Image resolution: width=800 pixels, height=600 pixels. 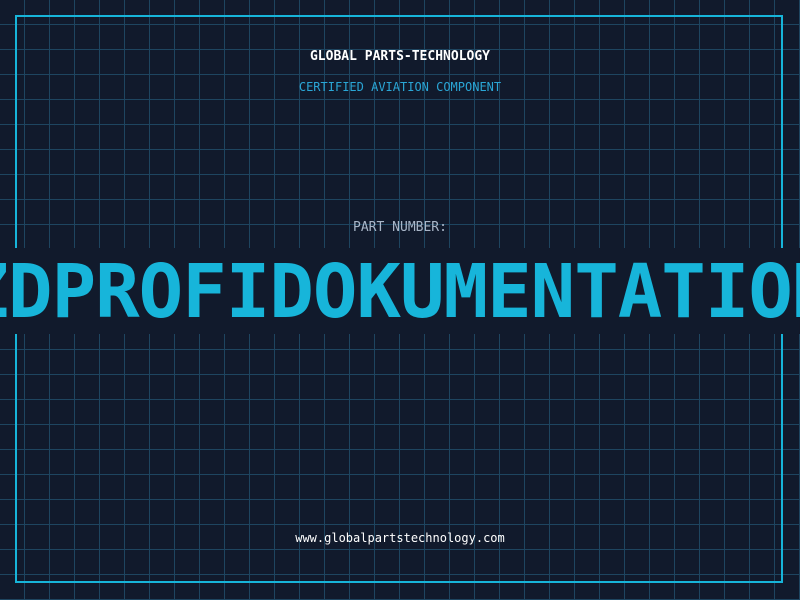 I want to click on website-url: www.globalpartstechnology.com, so click(x=400, y=538).